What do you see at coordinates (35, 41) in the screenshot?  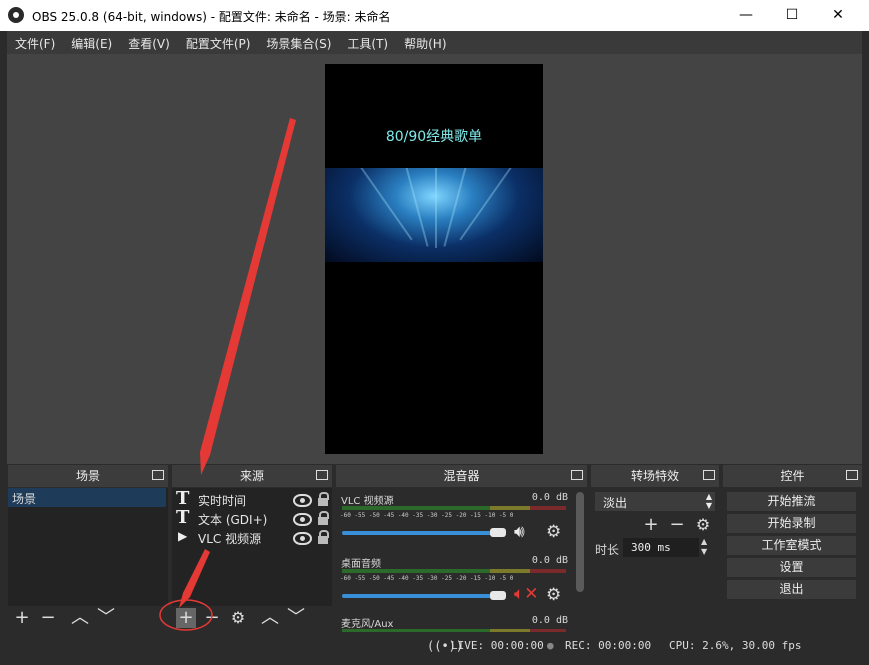 I see `menu-file: 文件(F)` at bounding box center [35, 41].